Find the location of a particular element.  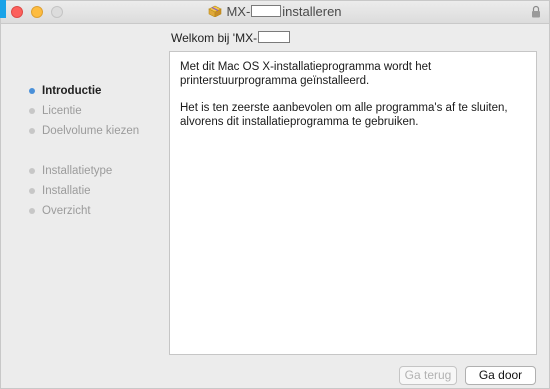

sidebar-item-label: Installatie is located at coordinates (66, 191).